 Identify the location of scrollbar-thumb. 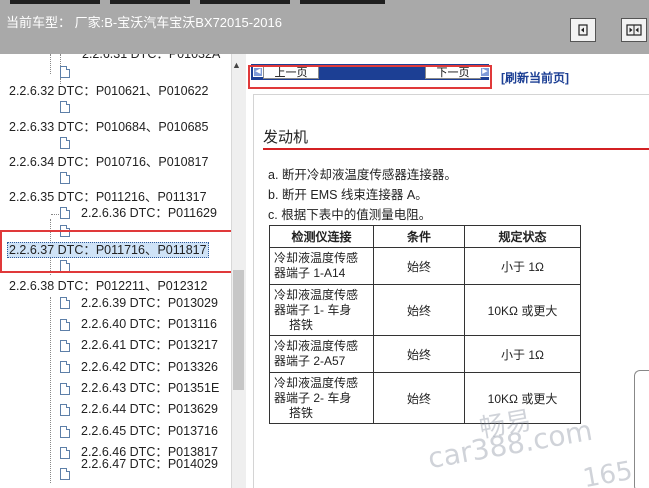
(238, 330).